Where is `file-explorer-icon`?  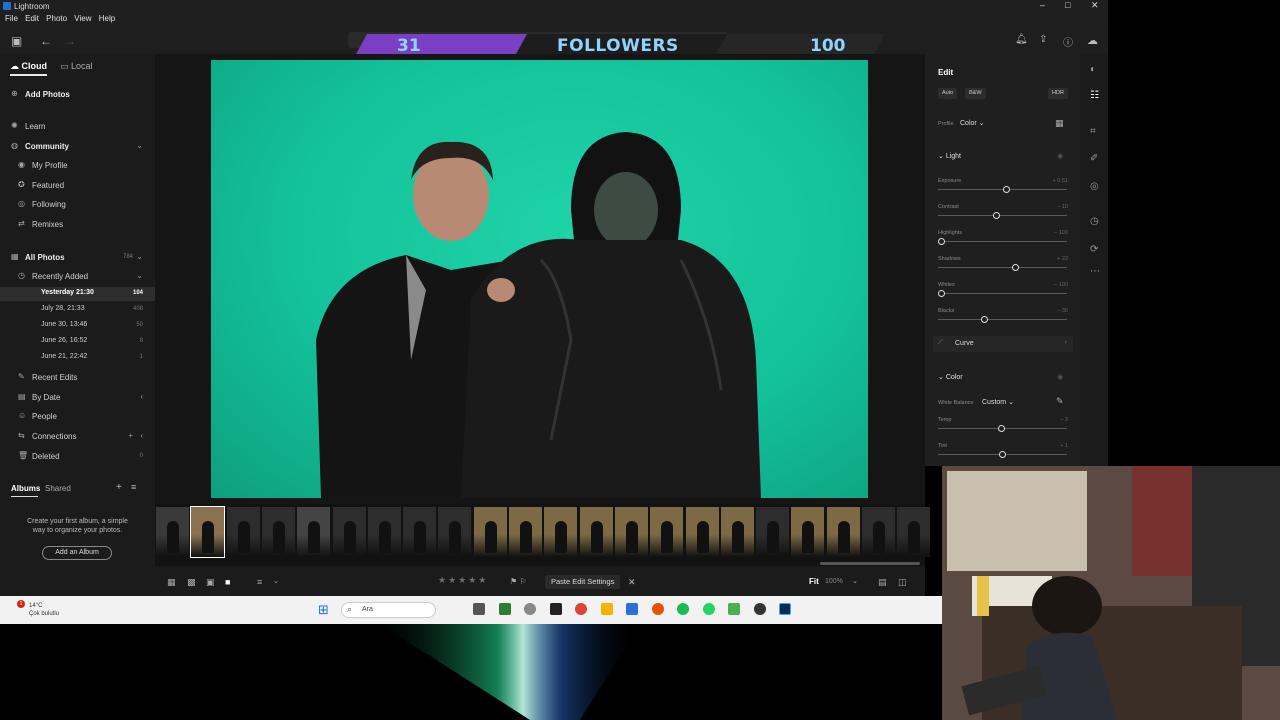 file-explorer-icon is located at coordinates (607, 609).